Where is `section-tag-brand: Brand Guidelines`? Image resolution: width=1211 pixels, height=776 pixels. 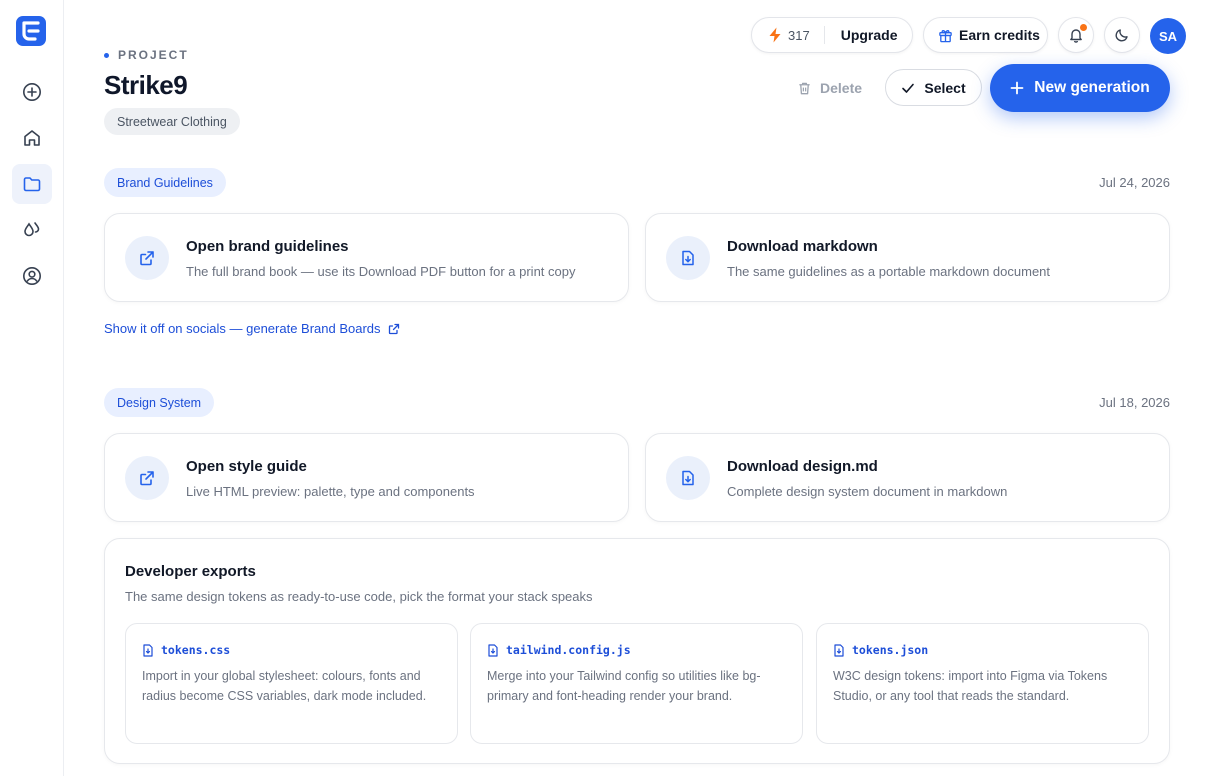
section-tag-brand: Brand Guidelines is located at coordinates (165, 182).